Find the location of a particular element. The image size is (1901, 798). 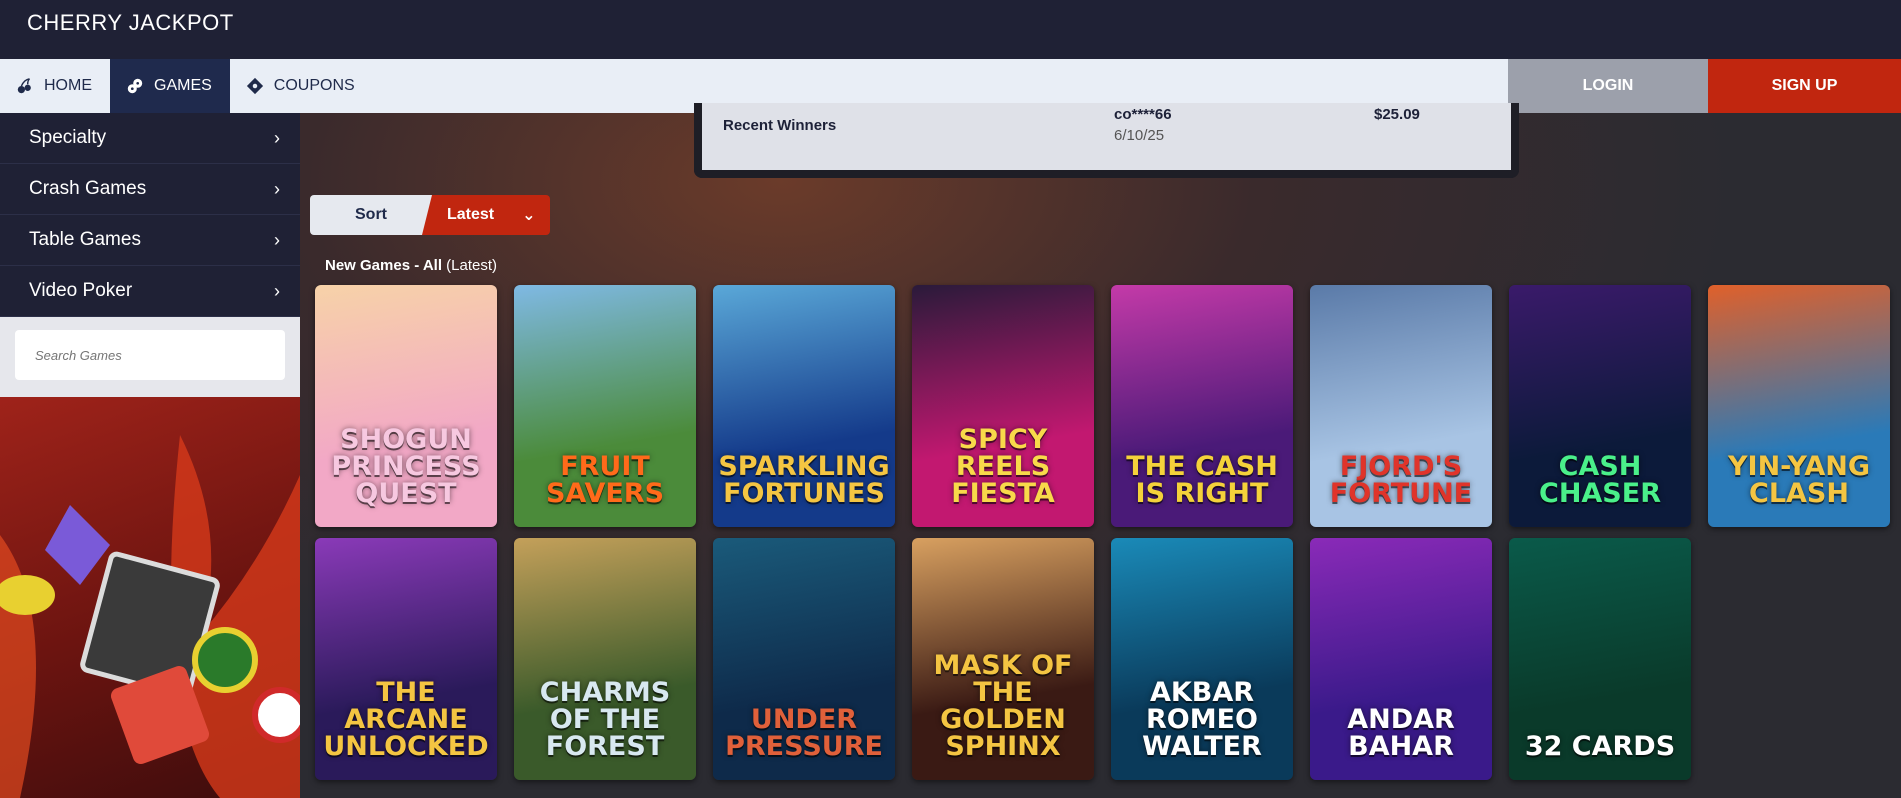

game-title: THE CASH IS RIGHT is located at coordinates (1202, 480).